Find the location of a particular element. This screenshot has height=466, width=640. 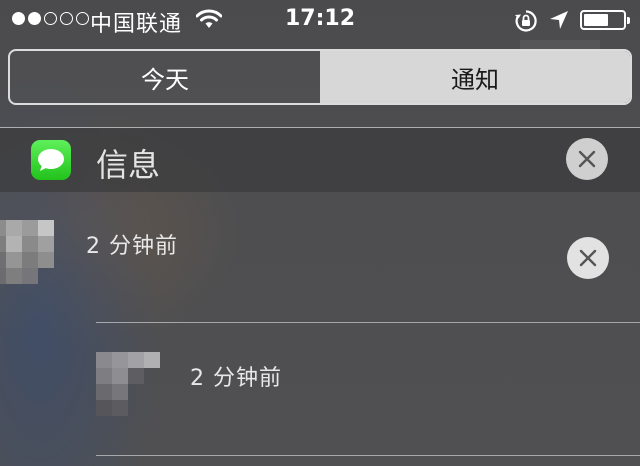

tab-notifications: 通知 is located at coordinates (475, 77).